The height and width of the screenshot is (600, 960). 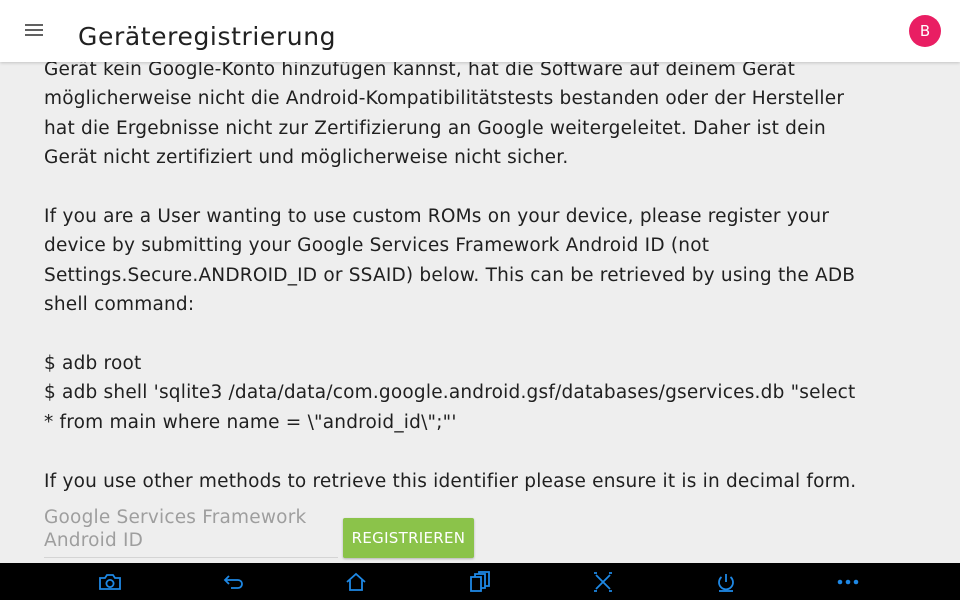 I want to click on app-bar: Geräteregistrierung B, so click(x=480, y=31).